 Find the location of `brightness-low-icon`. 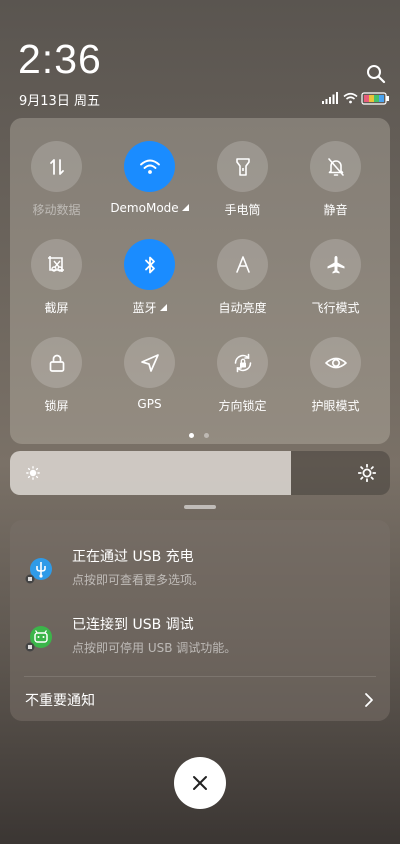

brightness-low-icon is located at coordinates (33, 473).